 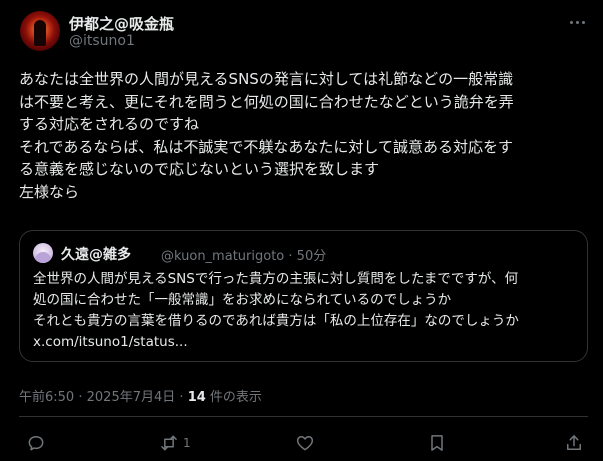 I want to click on repost-icon, so click(x=169, y=443).